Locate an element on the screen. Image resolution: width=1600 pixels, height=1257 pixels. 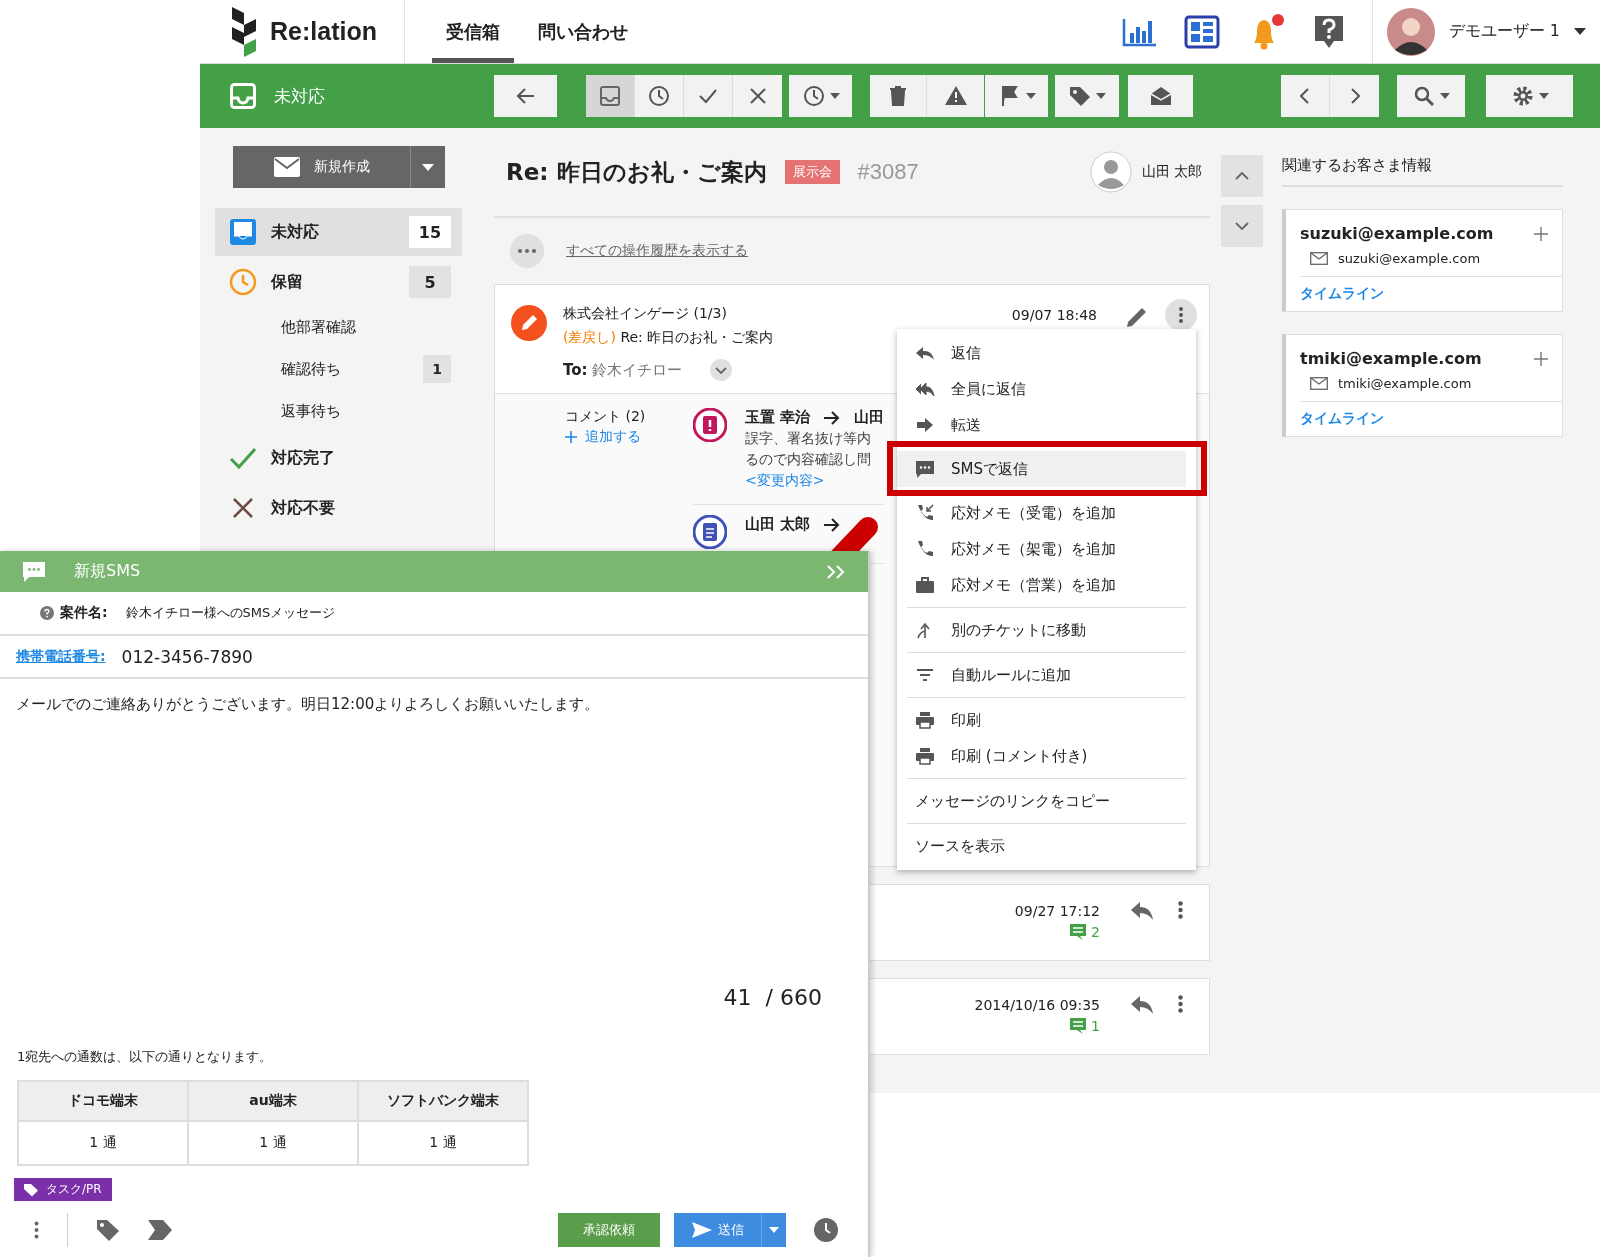
menu-item: SMSで返信 is located at coordinates (1041, 469).